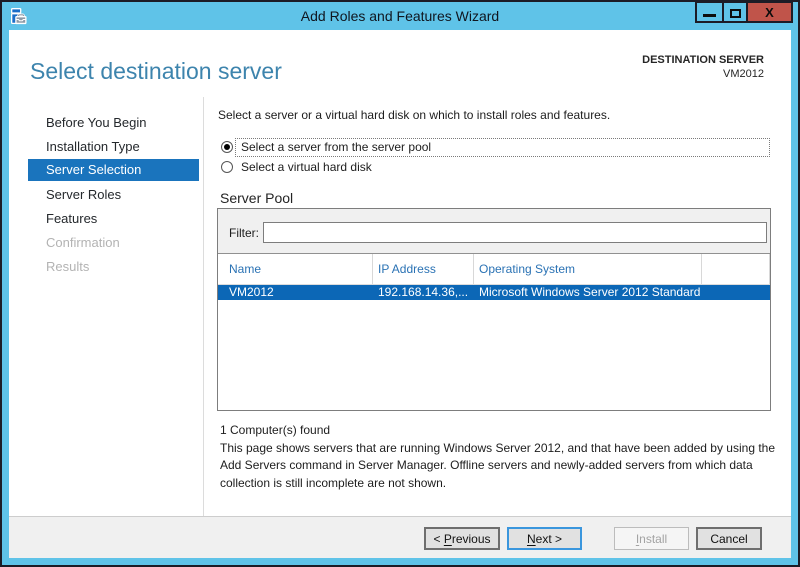  I want to click on window-title: Add Roles and Features Wizard, so click(400, 16).